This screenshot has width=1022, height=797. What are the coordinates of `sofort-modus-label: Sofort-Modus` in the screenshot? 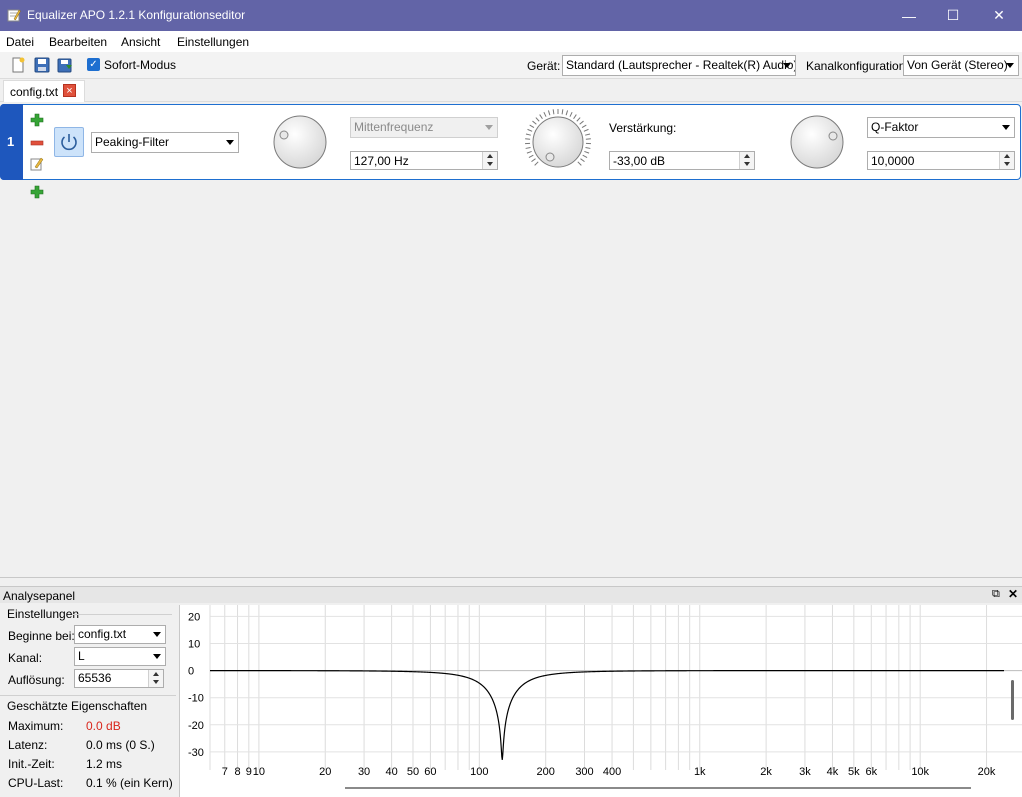 It's located at (140, 65).